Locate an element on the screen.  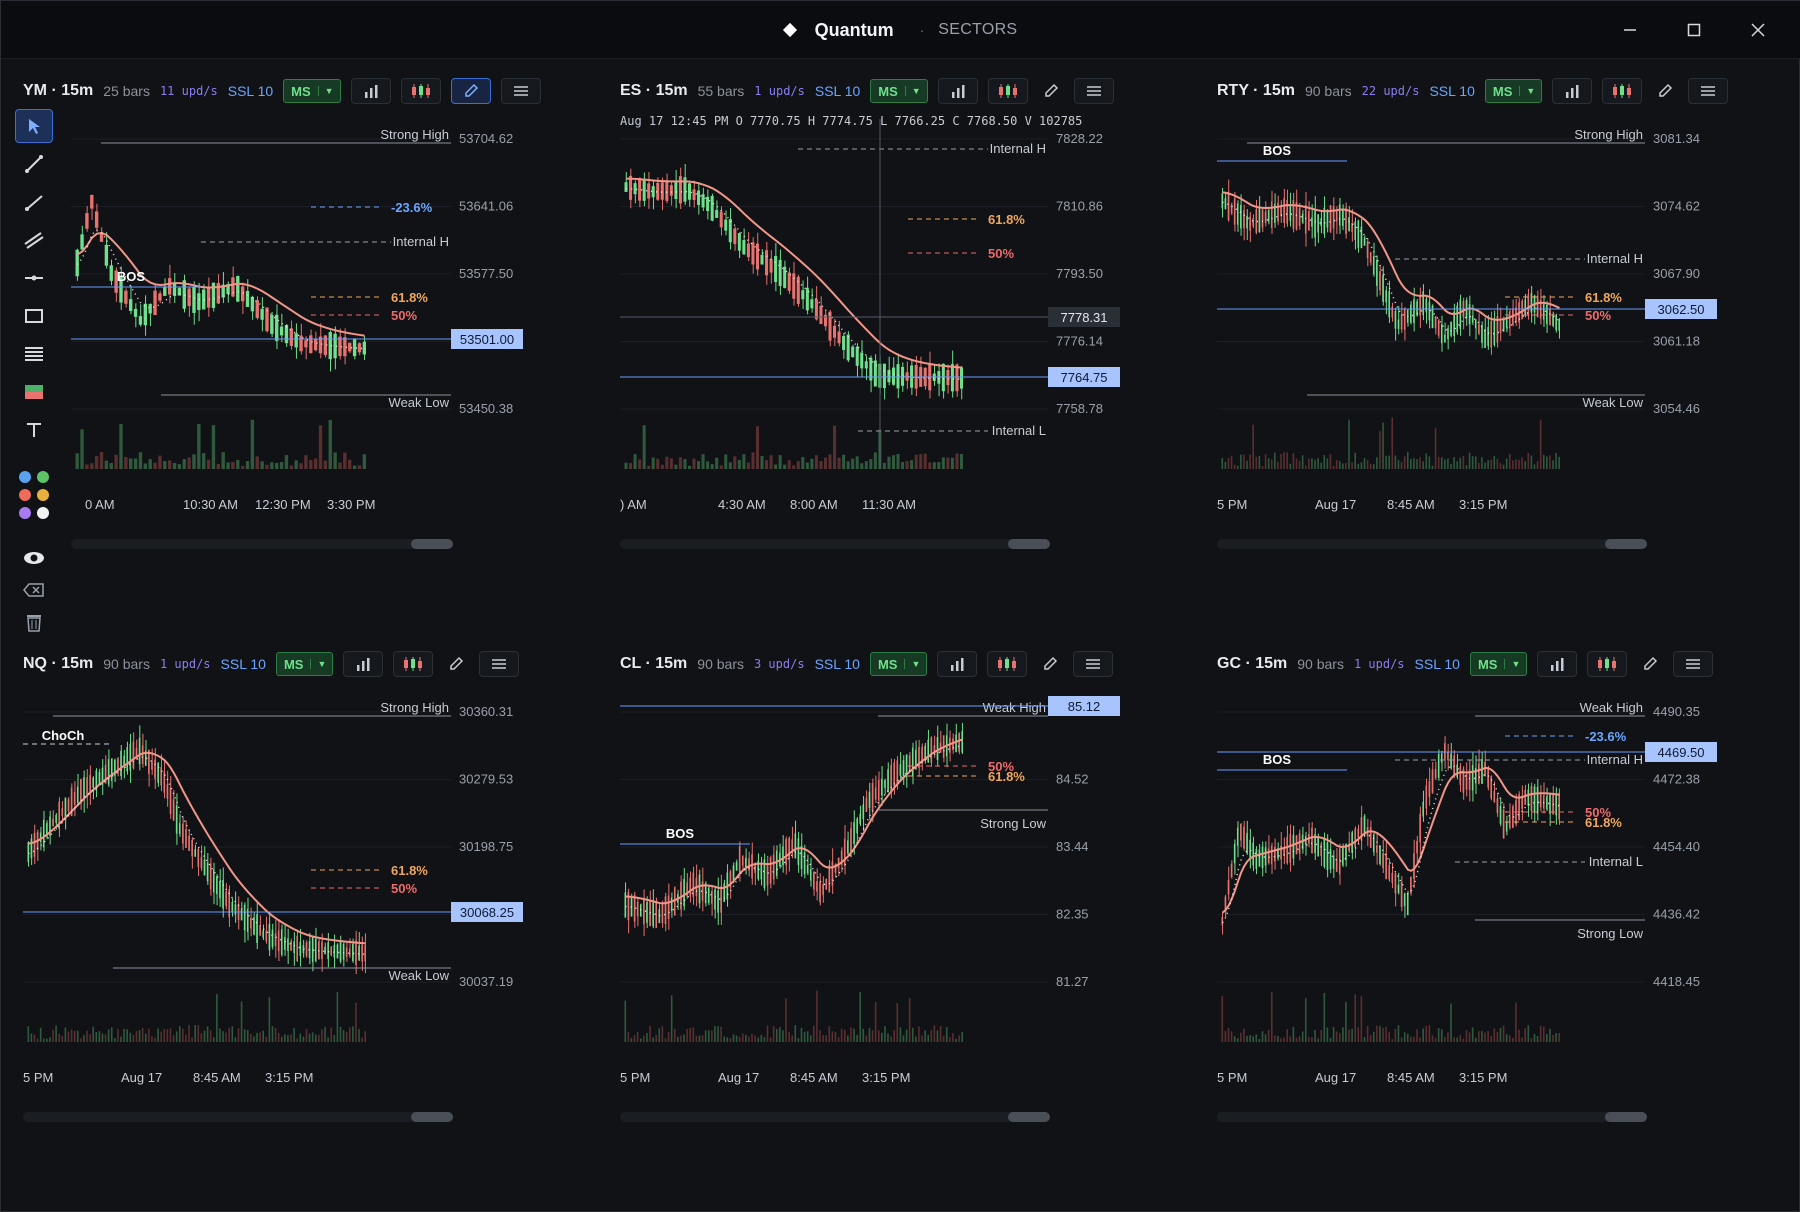
symbol-timeframe: ES · 15m is located at coordinates (654, 91).